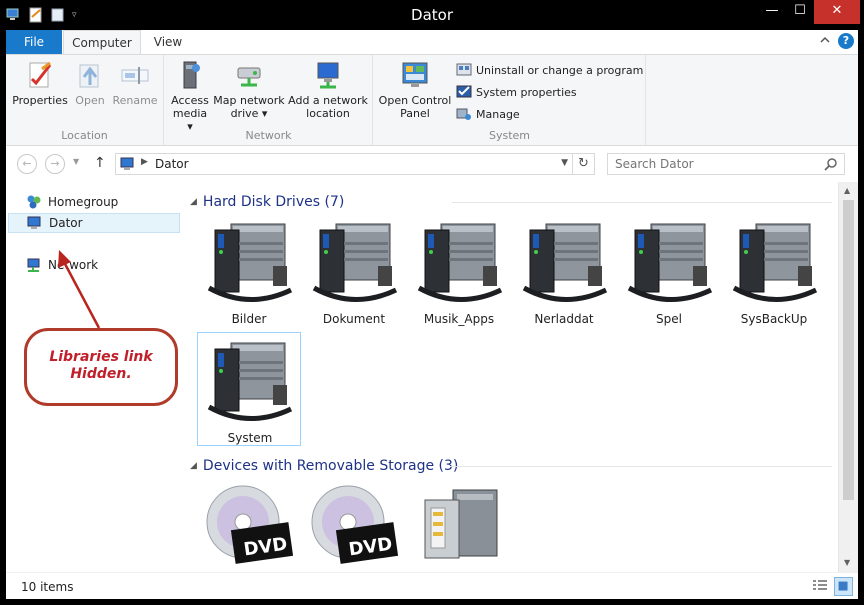 This screenshot has height=605, width=864. I want to click on address-bar: ▶ Dator ▼, so click(344, 164).